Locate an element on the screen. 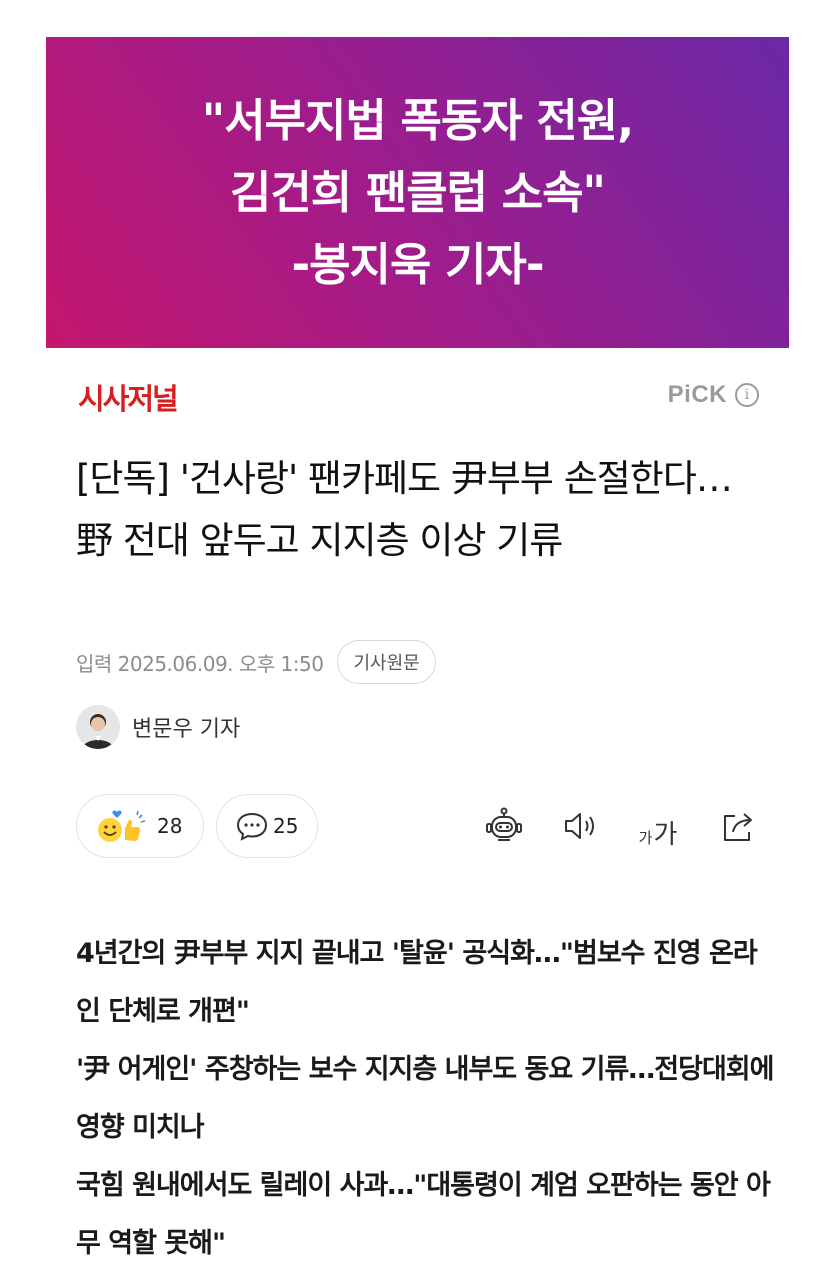 The width and height of the screenshot is (835, 1273). banner-line: 김건희 팬클럽 소속" is located at coordinates (418, 192).